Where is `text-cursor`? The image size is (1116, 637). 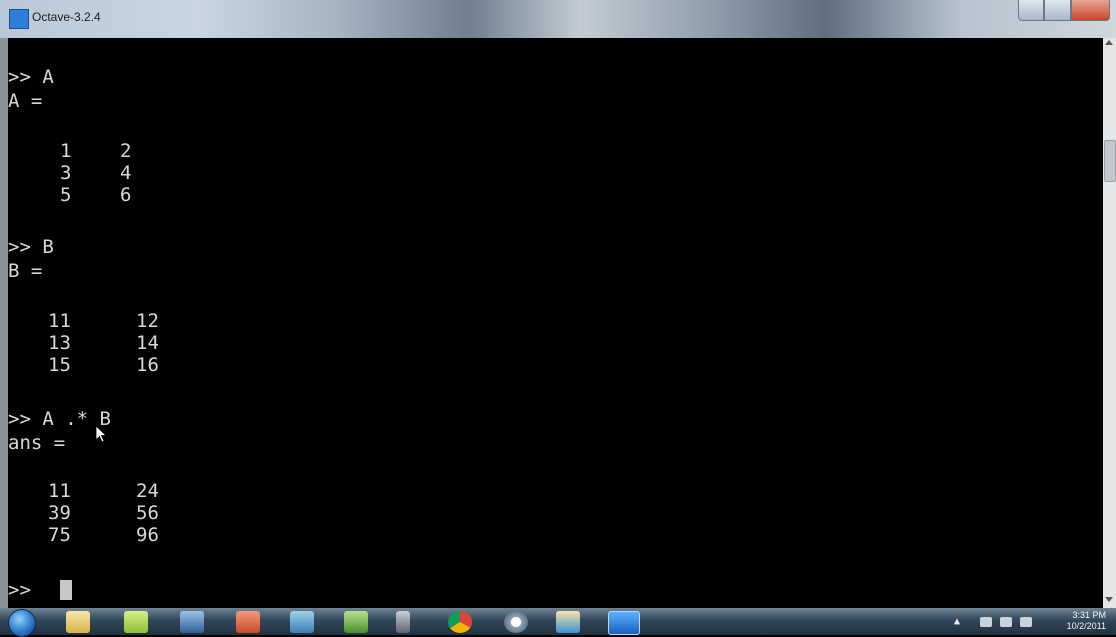 text-cursor is located at coordinates (66, 590).